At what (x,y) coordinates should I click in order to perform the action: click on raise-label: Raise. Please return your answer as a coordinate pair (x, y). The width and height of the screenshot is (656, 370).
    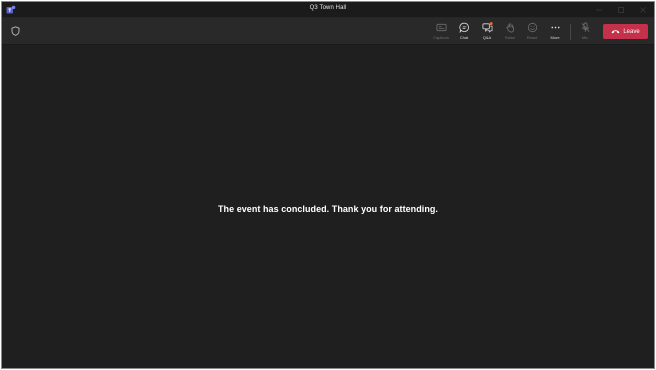
    Looking at the image, I should click on (510, 37).